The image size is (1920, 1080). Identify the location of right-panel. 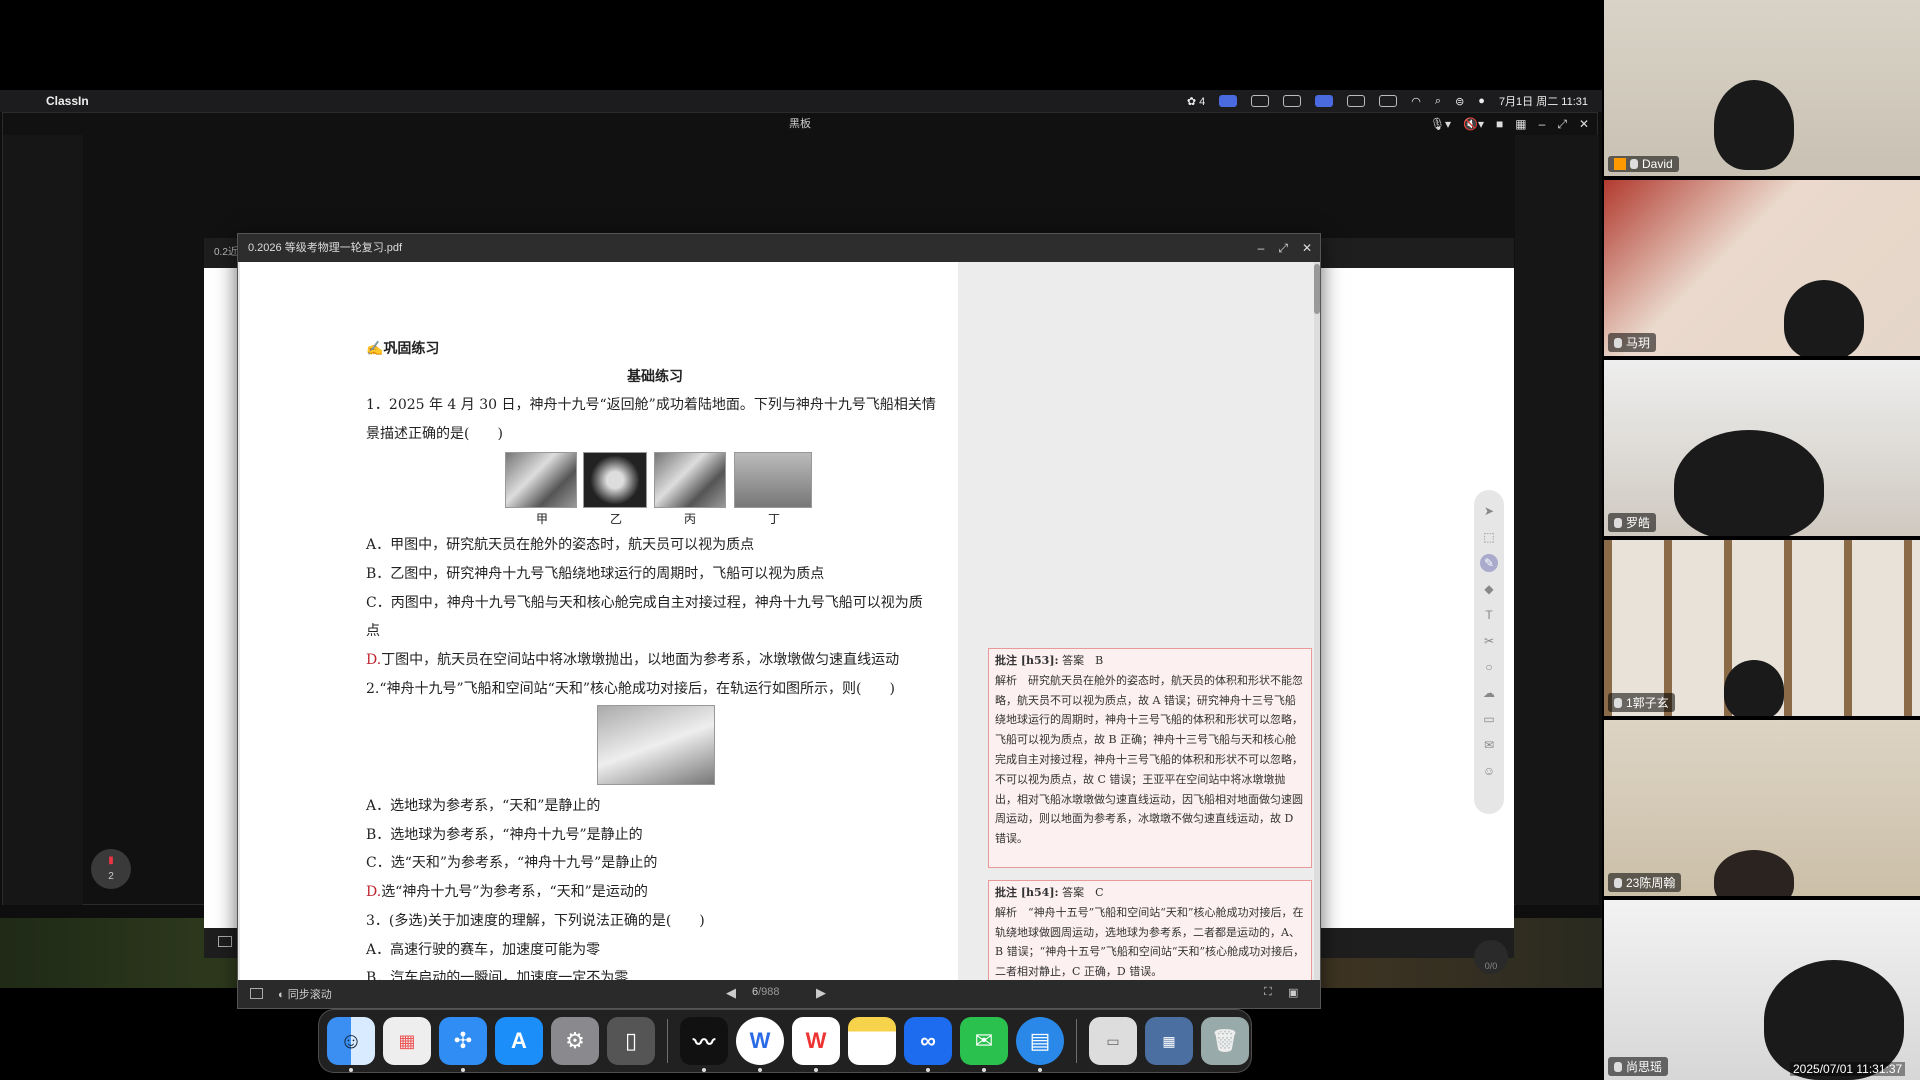
(1557, 520).